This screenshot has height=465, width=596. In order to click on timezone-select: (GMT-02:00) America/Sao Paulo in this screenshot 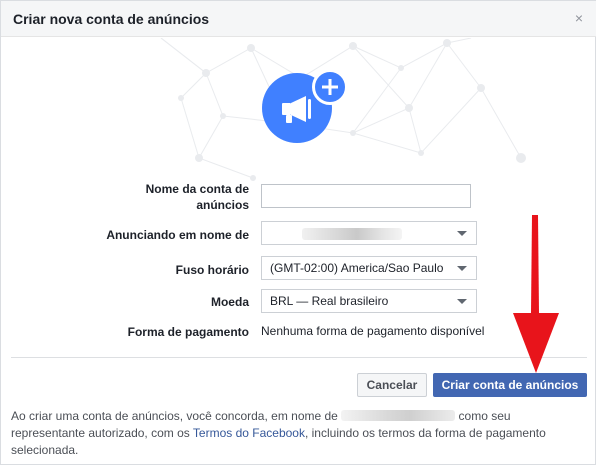, I will do `click(369, 268)`.